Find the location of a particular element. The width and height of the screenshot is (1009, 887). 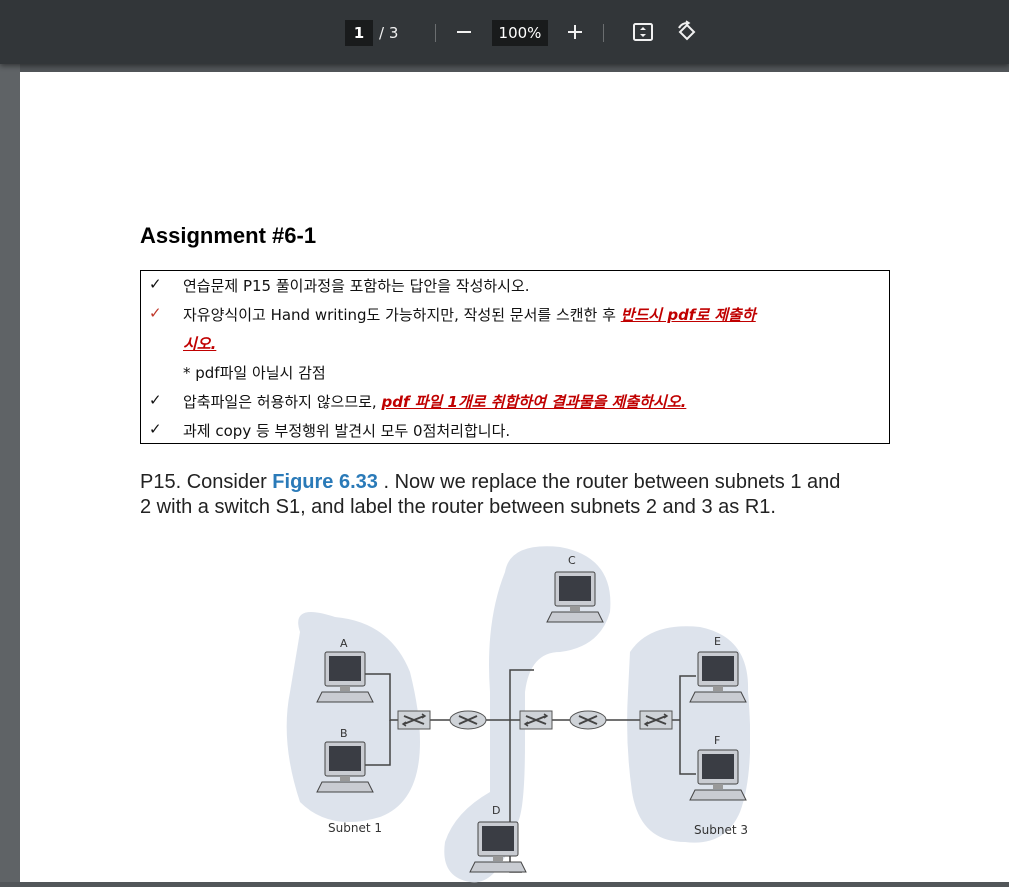

page-total: / 3 is located at coordinates (389, 33).